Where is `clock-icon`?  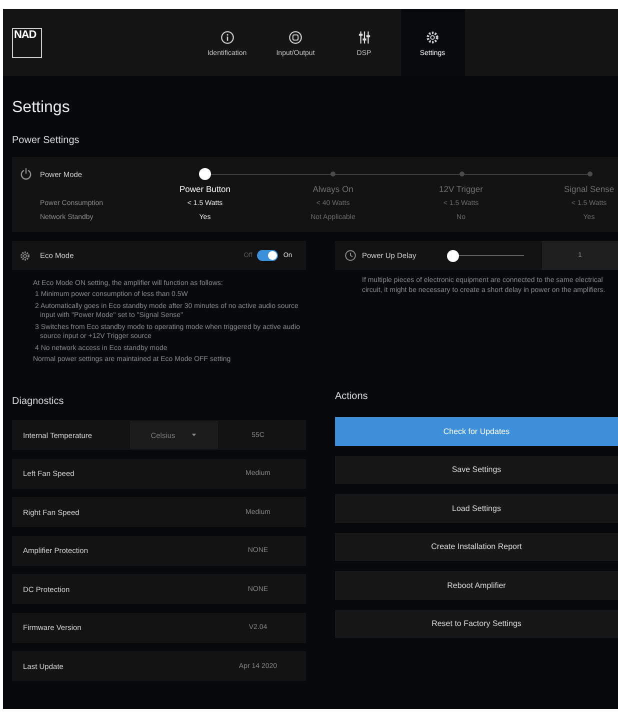 clock-icon is located at coordinates (350, 255).